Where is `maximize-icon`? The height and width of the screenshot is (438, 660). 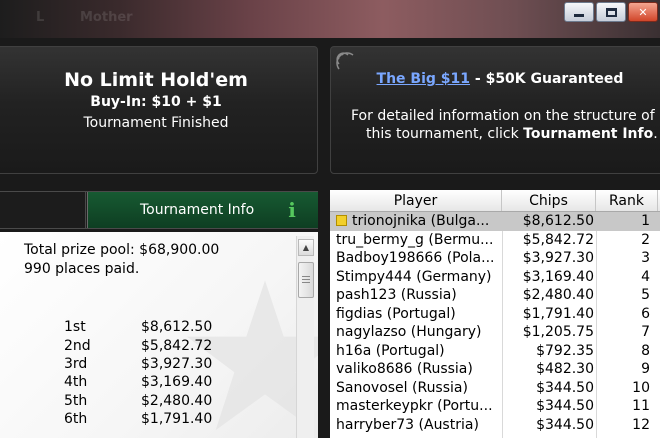
maximize-icon is located at coordinates (611, 12).